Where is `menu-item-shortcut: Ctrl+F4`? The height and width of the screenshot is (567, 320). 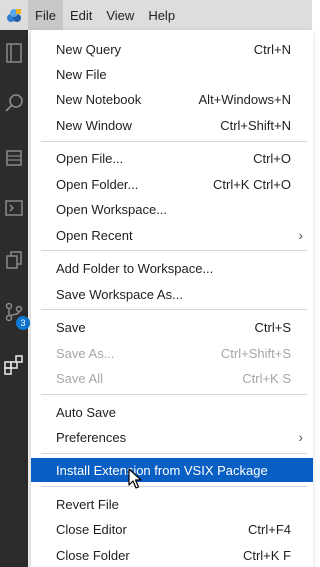 menu-item-shortcut: Ctrl+F4 is located at coordinates (269, 529).